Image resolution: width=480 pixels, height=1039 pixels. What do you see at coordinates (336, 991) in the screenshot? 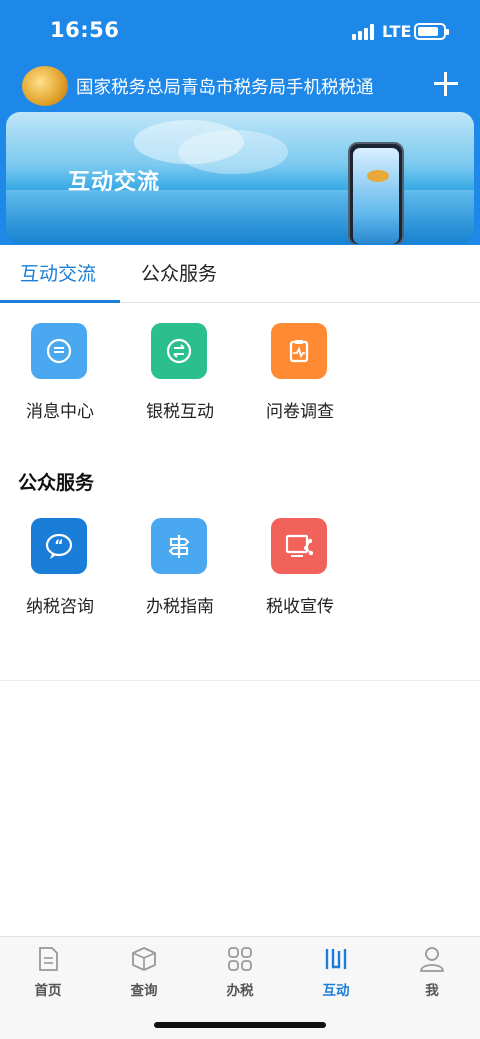
I see `nav-label: 互动` at bounding box center [336, 991].